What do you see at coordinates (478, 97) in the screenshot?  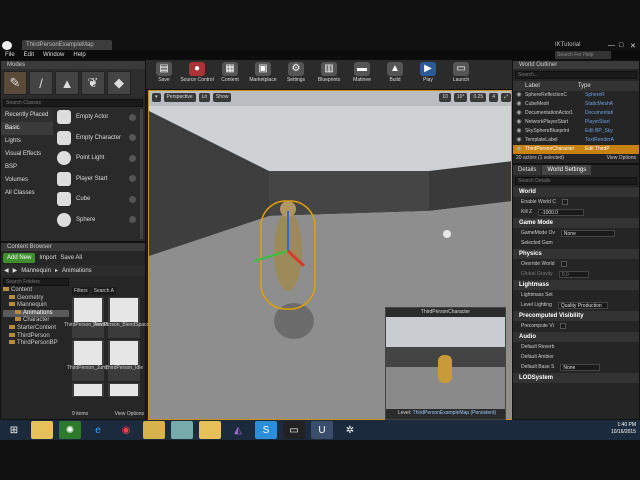 I see `scale-snap-value: 0.25` at bounding box center [478, 97].